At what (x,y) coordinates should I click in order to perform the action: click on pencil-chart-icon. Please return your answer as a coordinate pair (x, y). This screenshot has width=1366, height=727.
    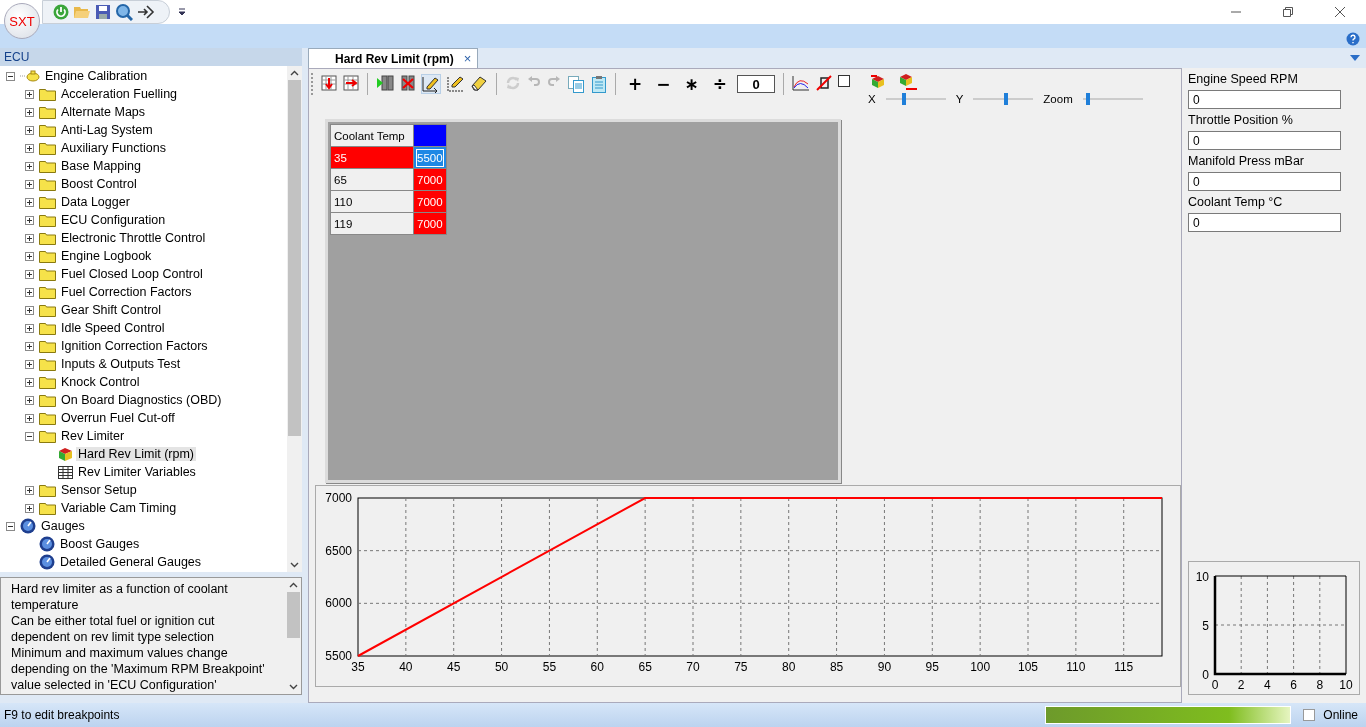
    Looking at the image, I should click on (455, 84).